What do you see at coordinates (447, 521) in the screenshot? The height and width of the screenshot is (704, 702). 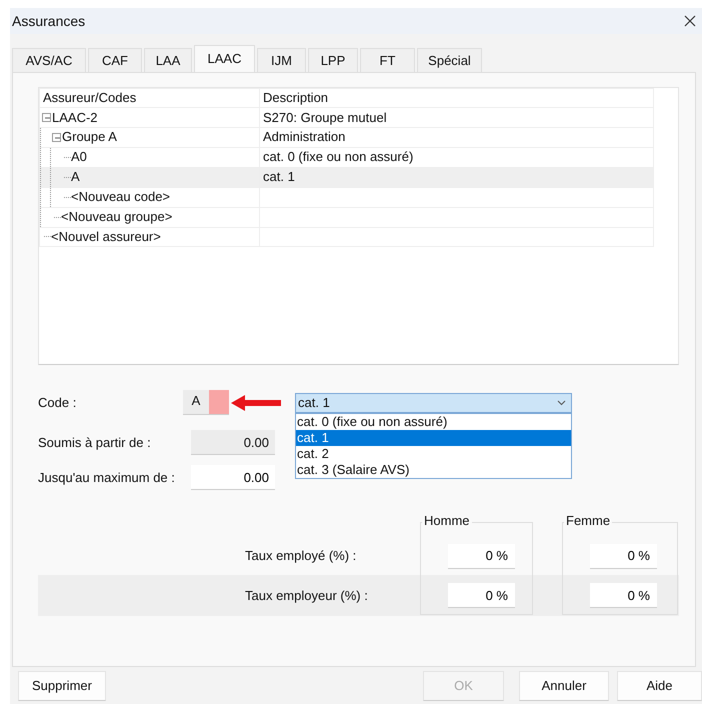 I see `group-label: Homme` at bounding box center [447, 521].